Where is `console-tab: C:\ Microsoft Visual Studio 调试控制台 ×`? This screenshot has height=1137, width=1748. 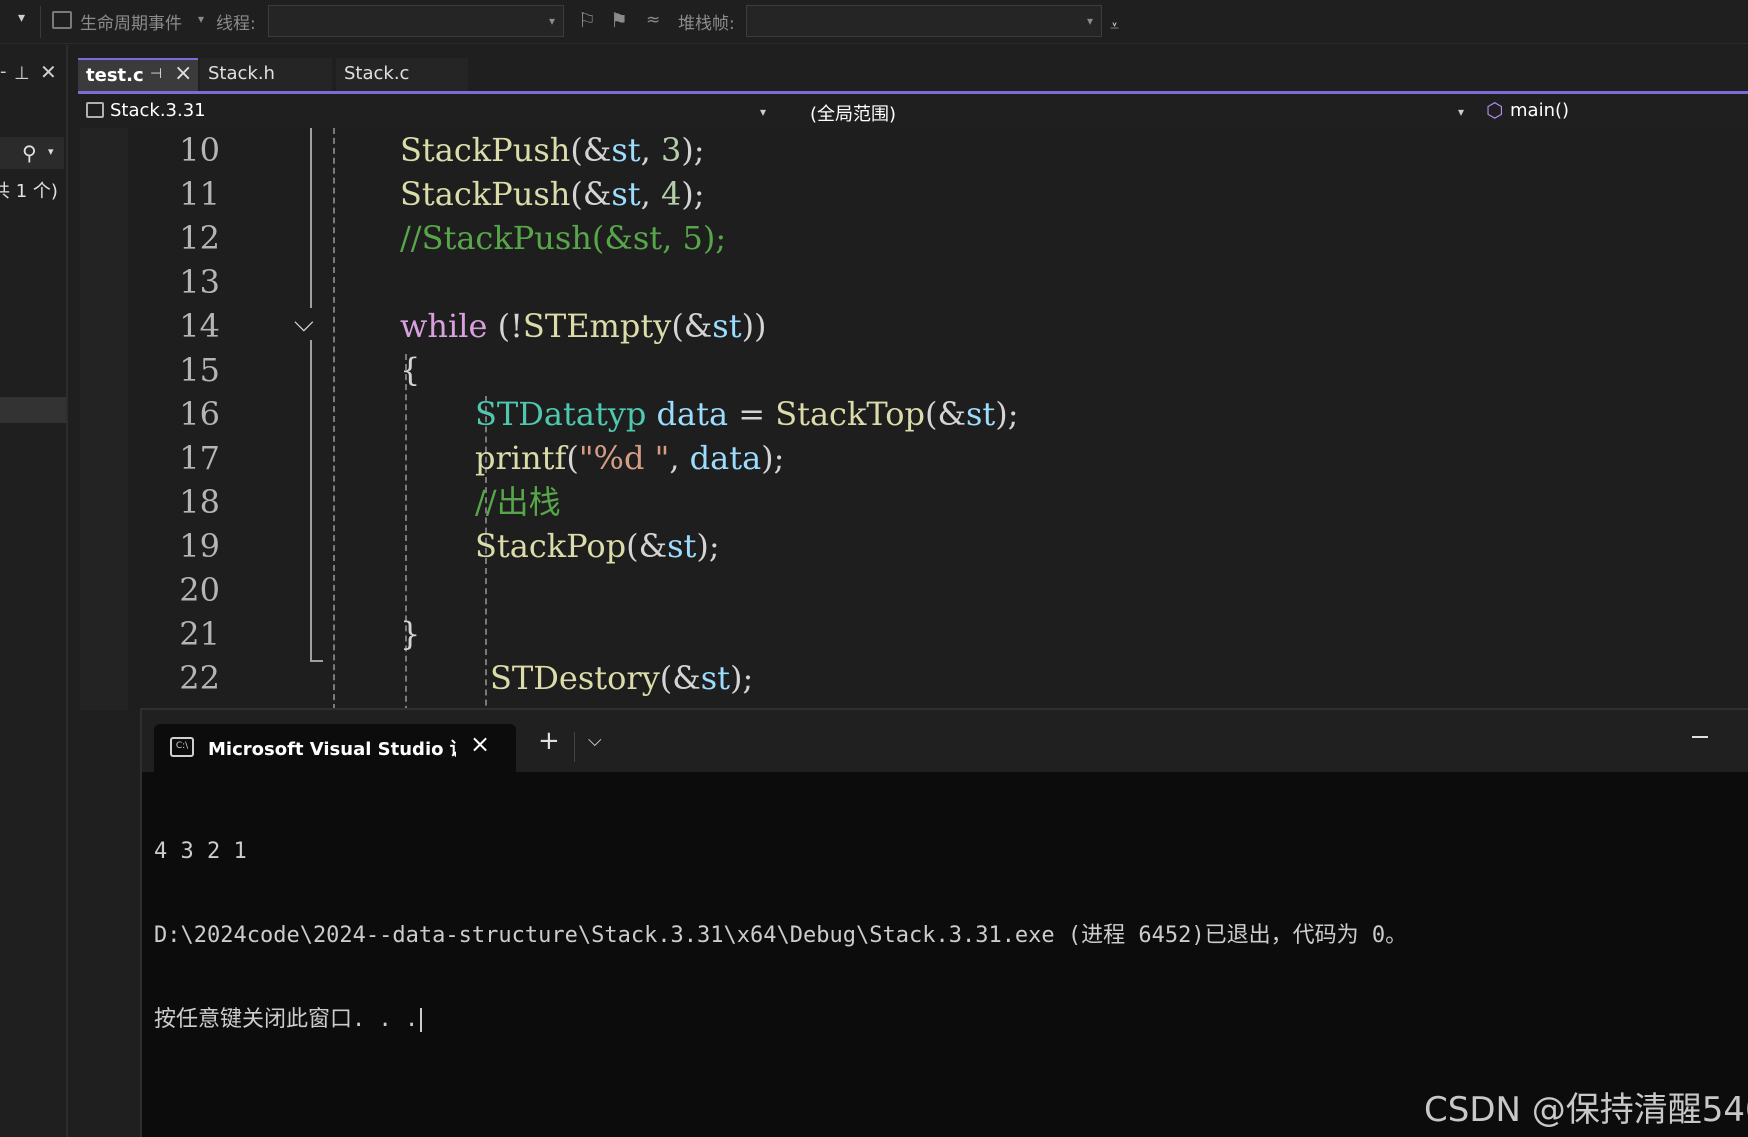
console-tab: C:\ Microsoft Visual Studio 调试控制台 × is located at coordinates (335, 748).